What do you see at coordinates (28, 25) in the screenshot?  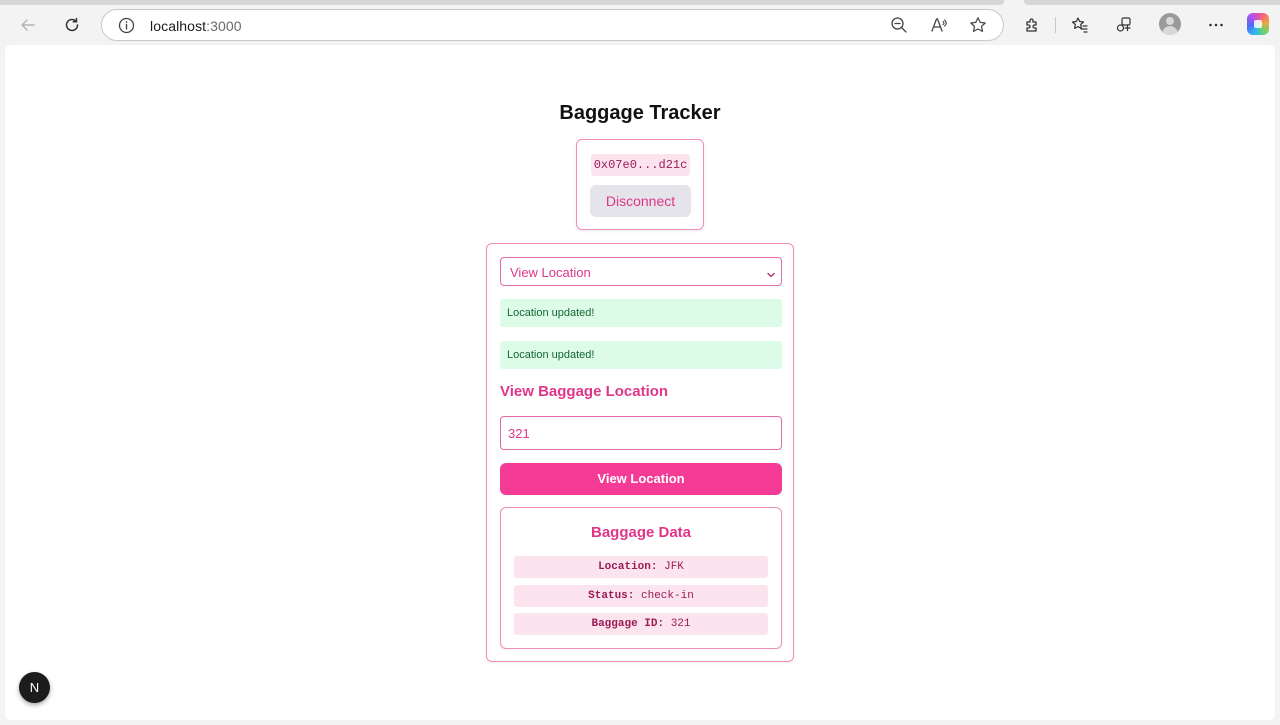 I see `back-icon` at bounding box center [28, 25].